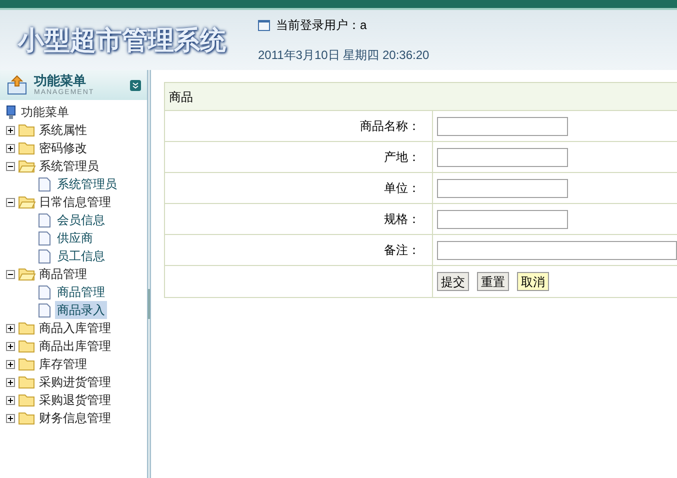 This screenshot has height=478, width=677. Describe the element at coordinates (390, 126) in the screenshot. I see `field-label: 商品名称：` at that location.